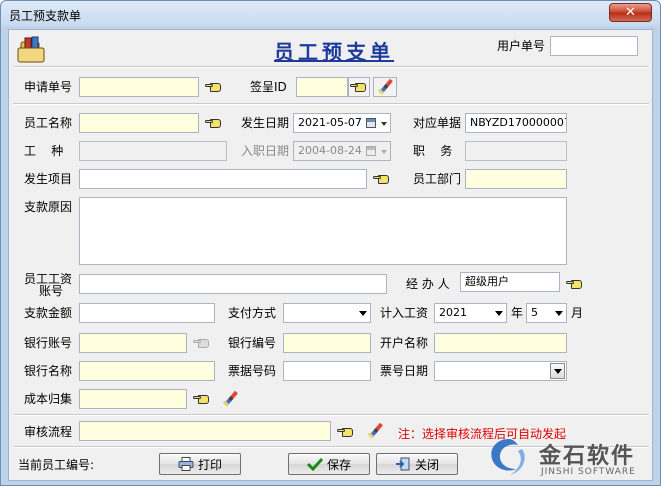  Describe the element at coordinates (252, 313) in the screenshot. I see `pay-method-label: 支付方式` at that location.